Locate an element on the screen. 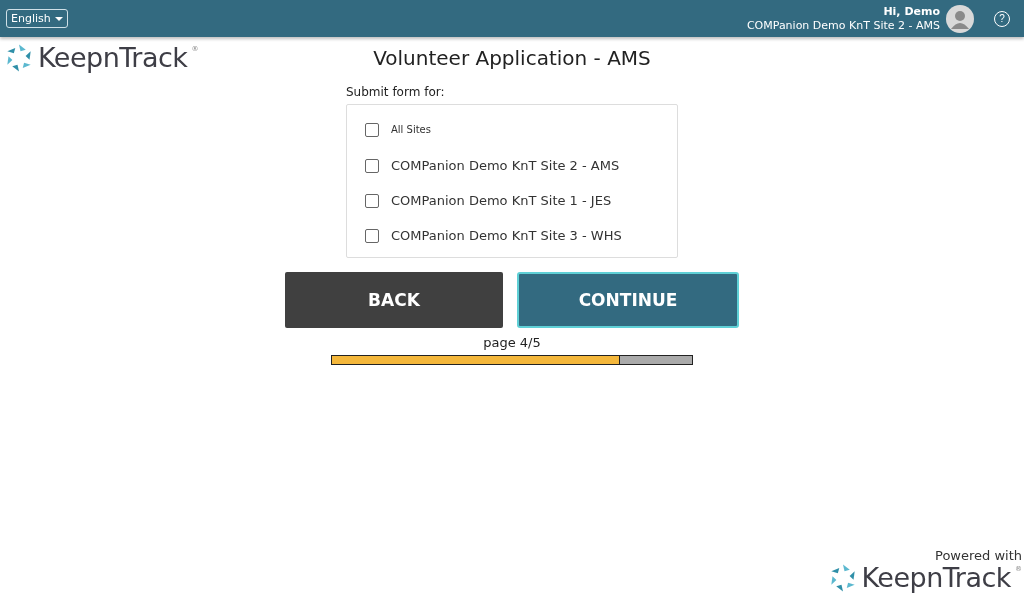 The image size is (1024, 601). page-indicator: page 4/5 is located at coordinates (512, 343).